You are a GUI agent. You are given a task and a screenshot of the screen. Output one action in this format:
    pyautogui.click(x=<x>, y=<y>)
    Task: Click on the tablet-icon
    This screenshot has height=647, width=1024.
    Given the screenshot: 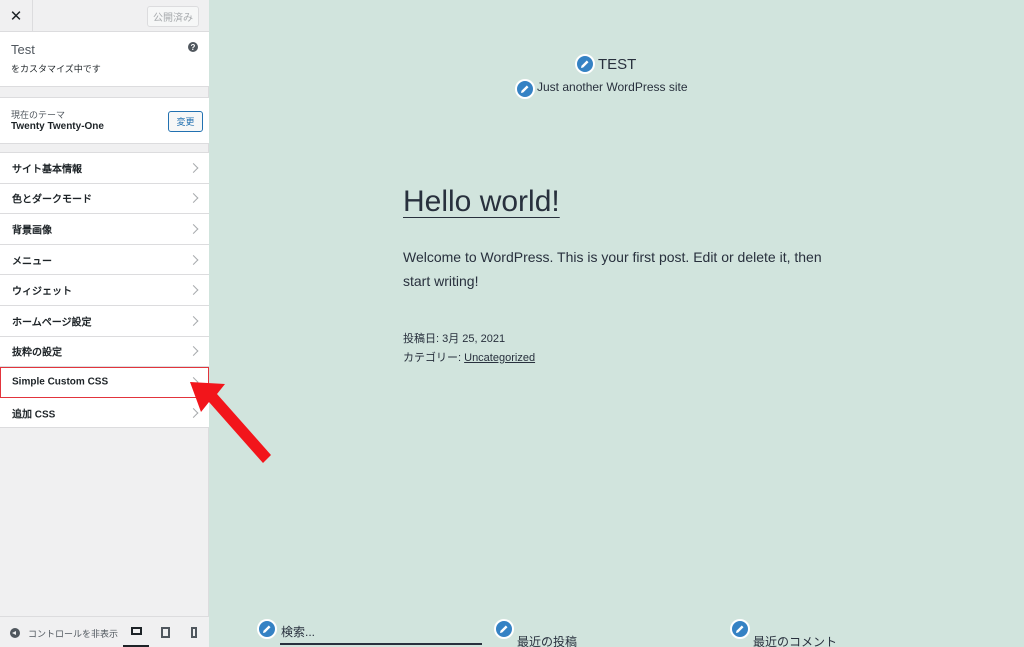 What is the action you would take?
    pyautogui.click(x=165, y=632)
    